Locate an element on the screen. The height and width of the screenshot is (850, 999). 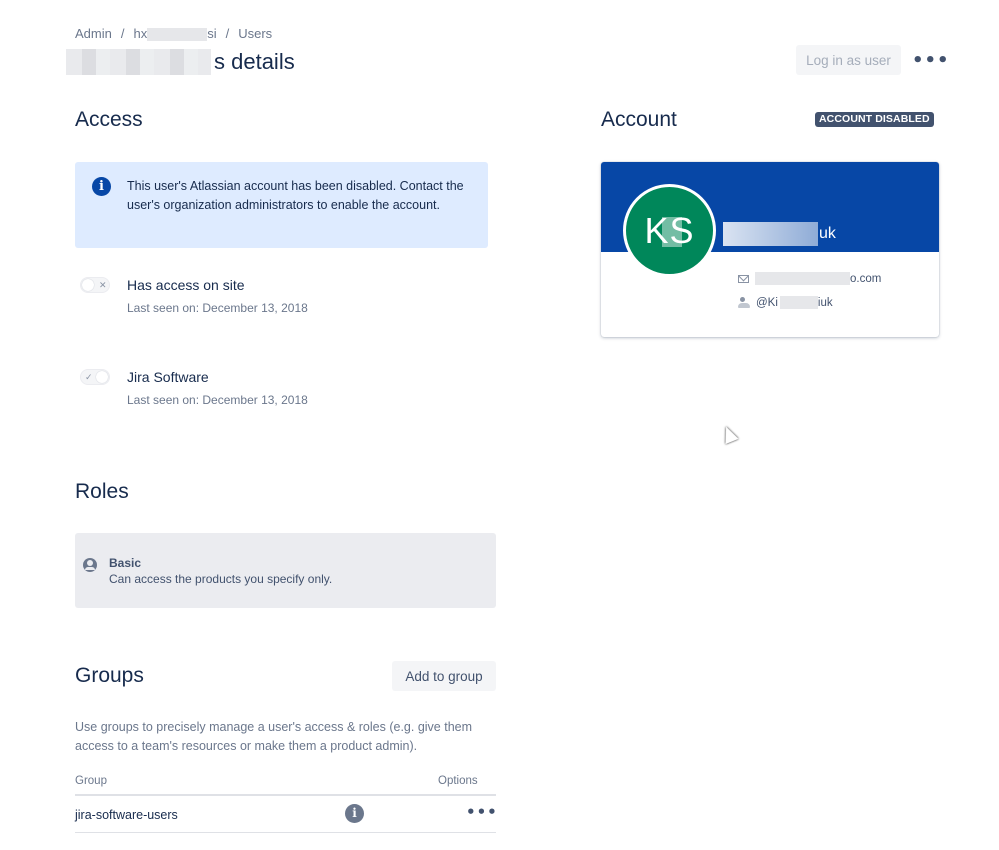
redacted-username is located at coordinates (798, 302).